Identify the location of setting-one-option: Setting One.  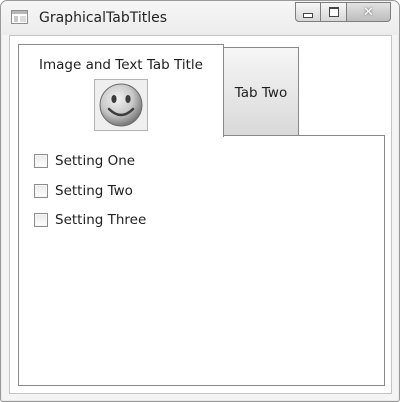
(84, 161).